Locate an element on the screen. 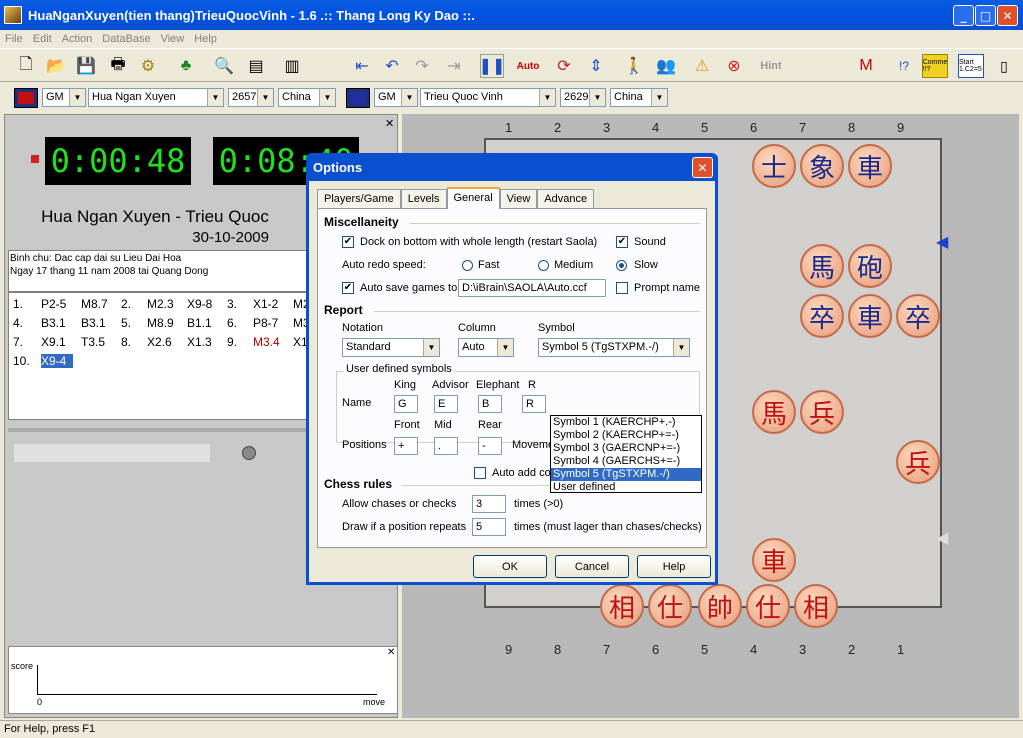 This screenshot has height=738, width=1023. symbol-option: Symbol 3 (GAERCNP+=-) is located at coordinates (626, 448).